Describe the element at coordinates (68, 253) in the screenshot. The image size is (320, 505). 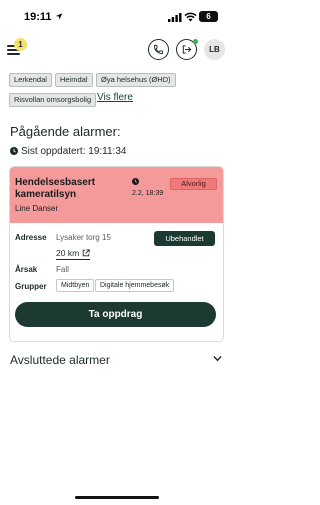
I see `distance-value: 20 km` at that location.